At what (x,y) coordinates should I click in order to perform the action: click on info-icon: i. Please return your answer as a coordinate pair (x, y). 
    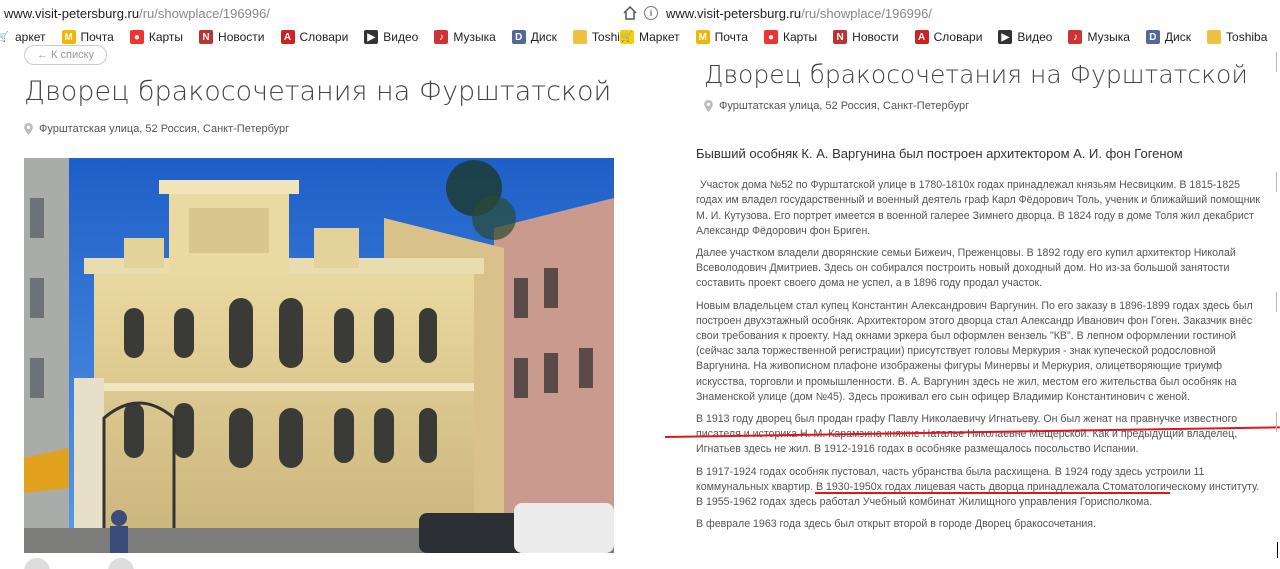
    Looking at the image, I should click on (651, 13).